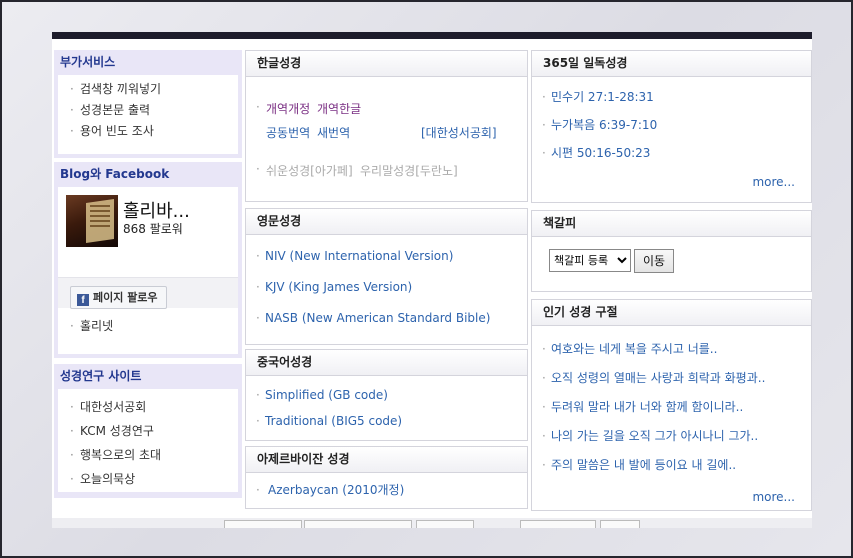 Image resolution: width=853 pixels, height=558 pixels. What do you see at coordinates (386, 64) in the screenshot?
I see `panel-title: 한글성경` at bounding box center [386, 64].